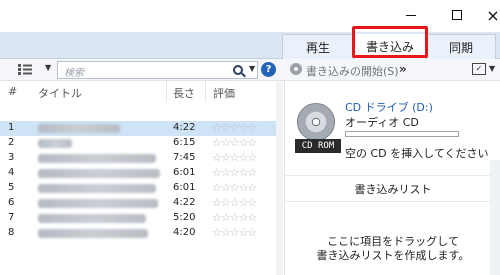 Image resolution: width=500 pixels, height=275 pixels. I want to click on insert-disc-prompt: 空の CD を挿入してください, so click(417, 153).